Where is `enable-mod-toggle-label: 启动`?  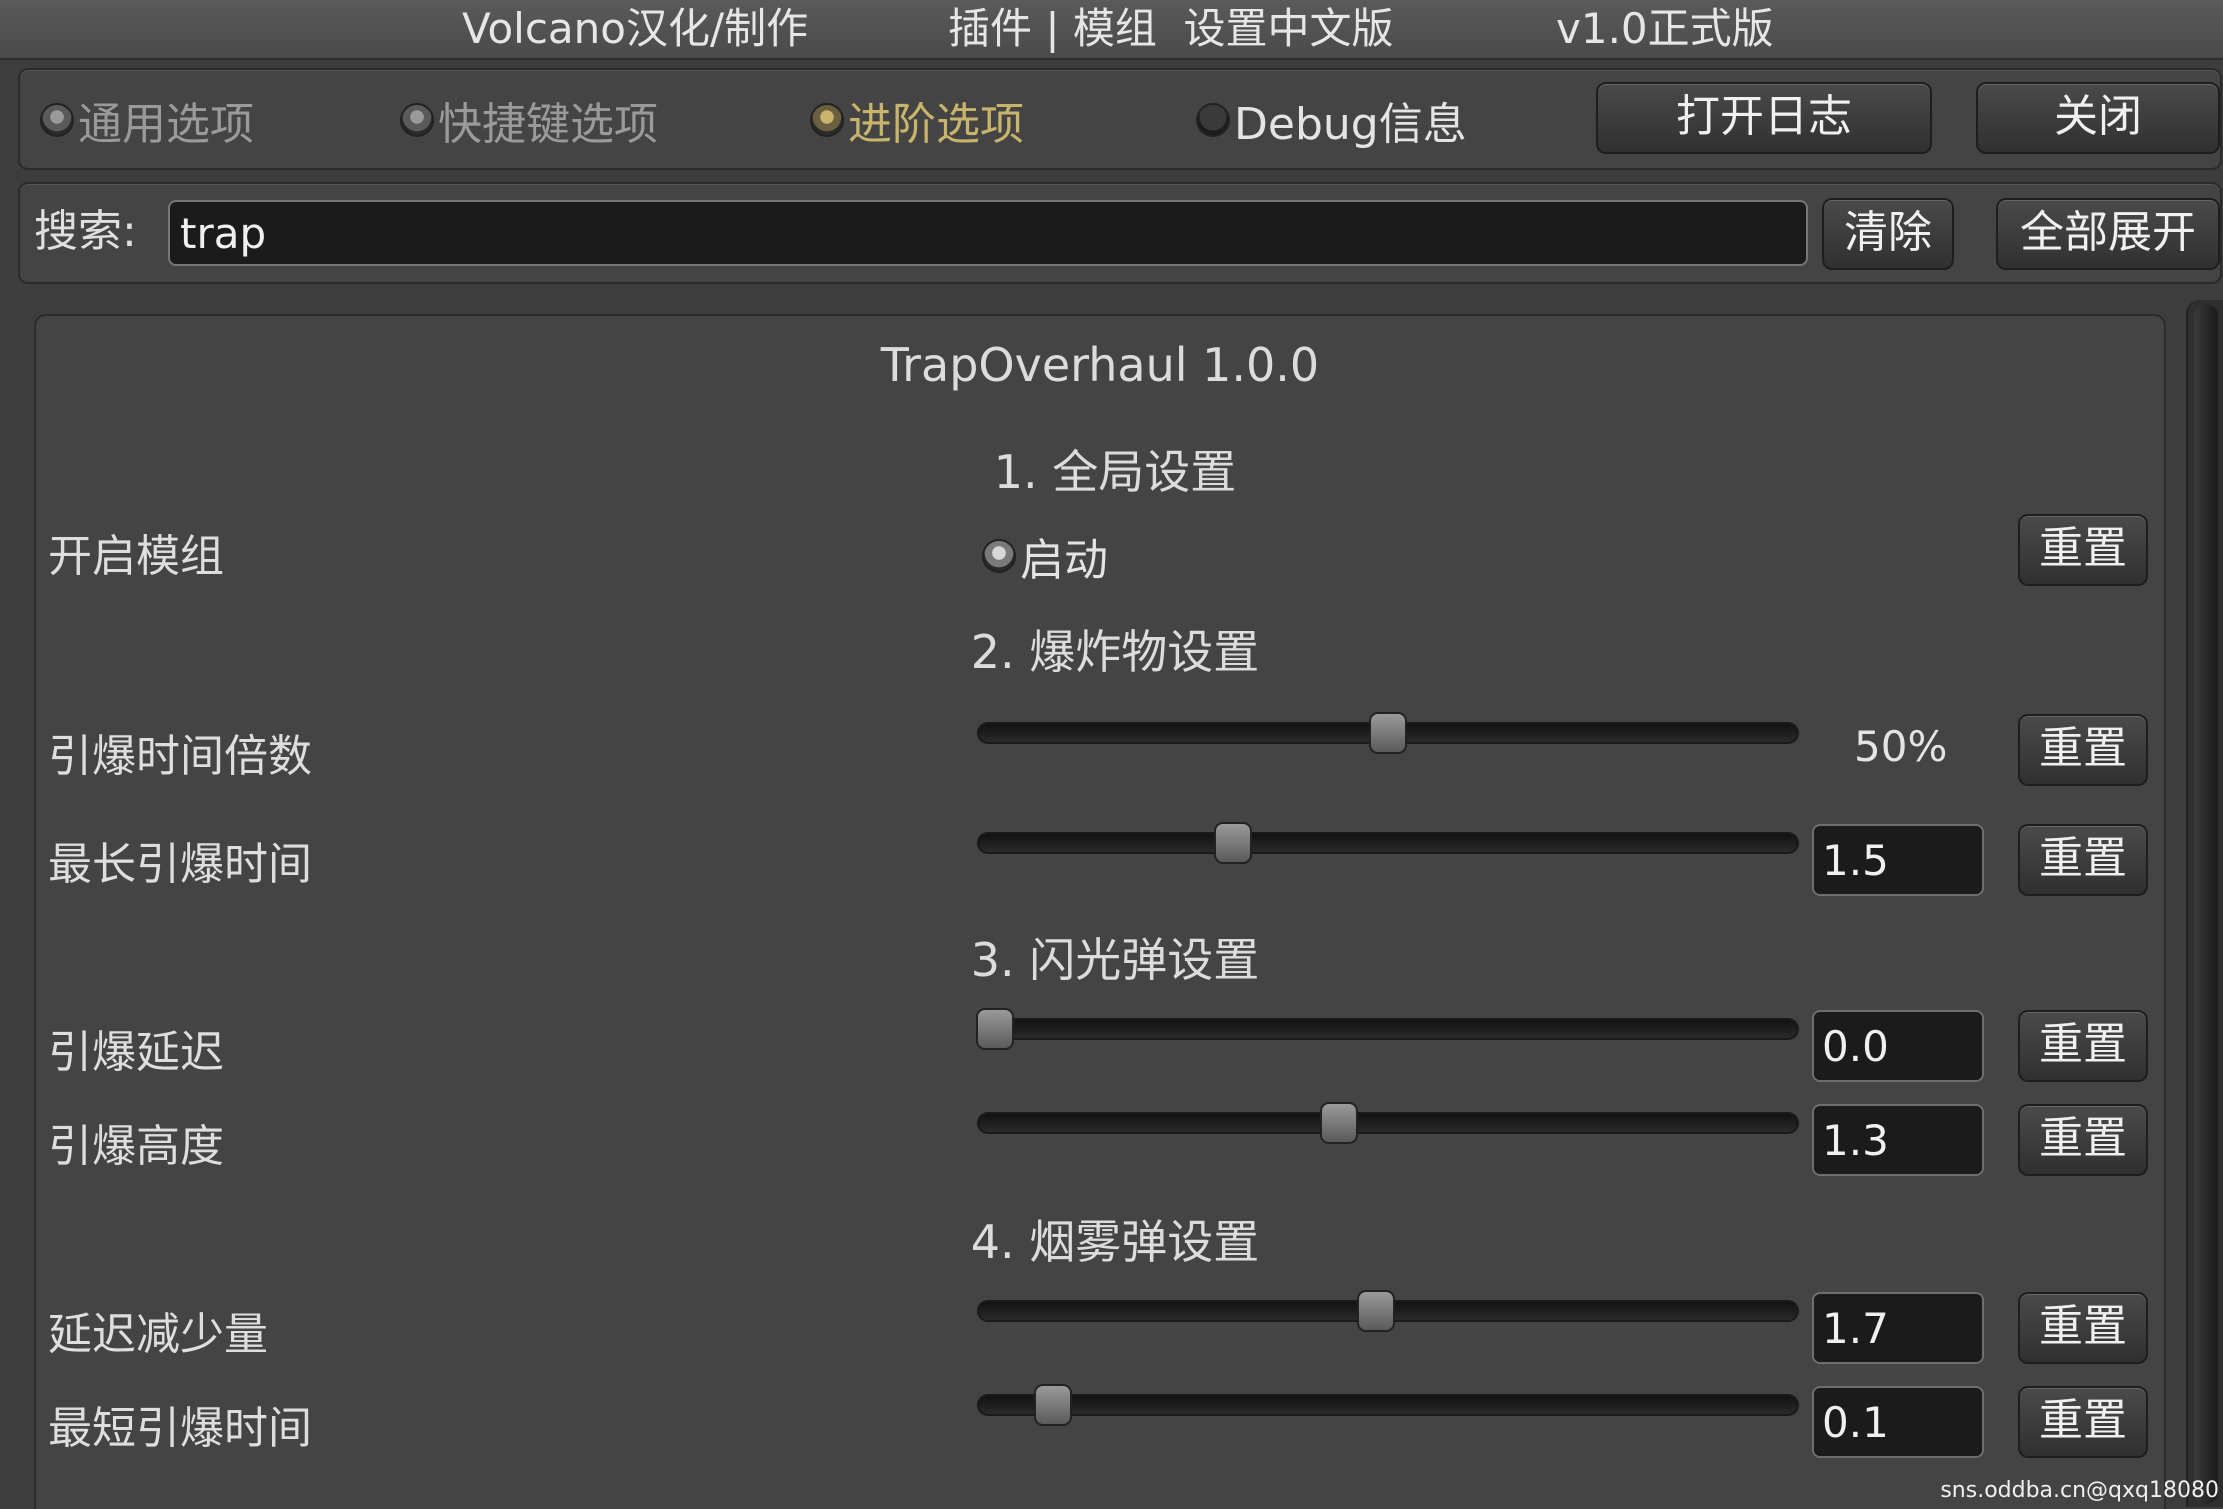 enable-mod-toggle-label: 启动 is located at coordinates (1064, 560).